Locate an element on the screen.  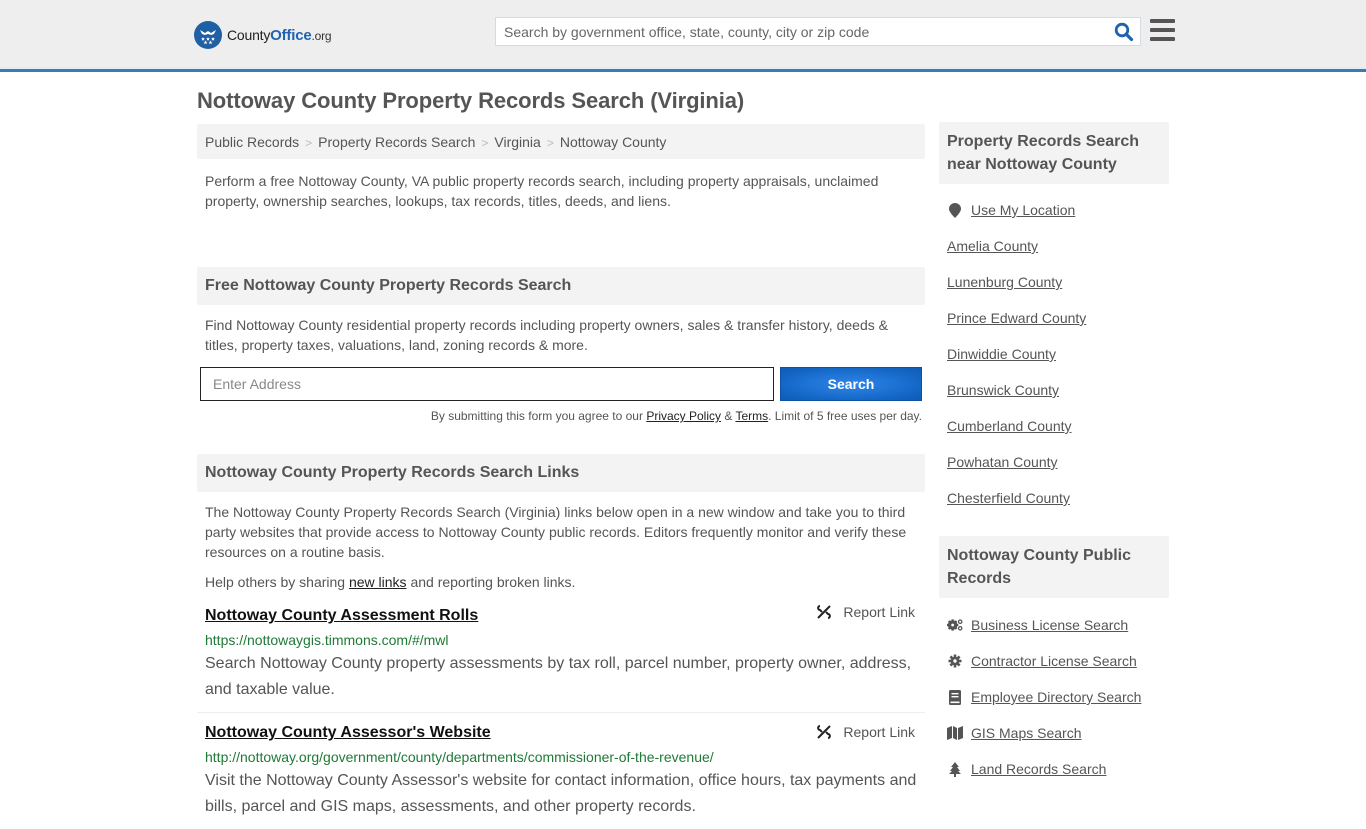
public-record-item: Business License Search is located at coordinates (1054, 625).